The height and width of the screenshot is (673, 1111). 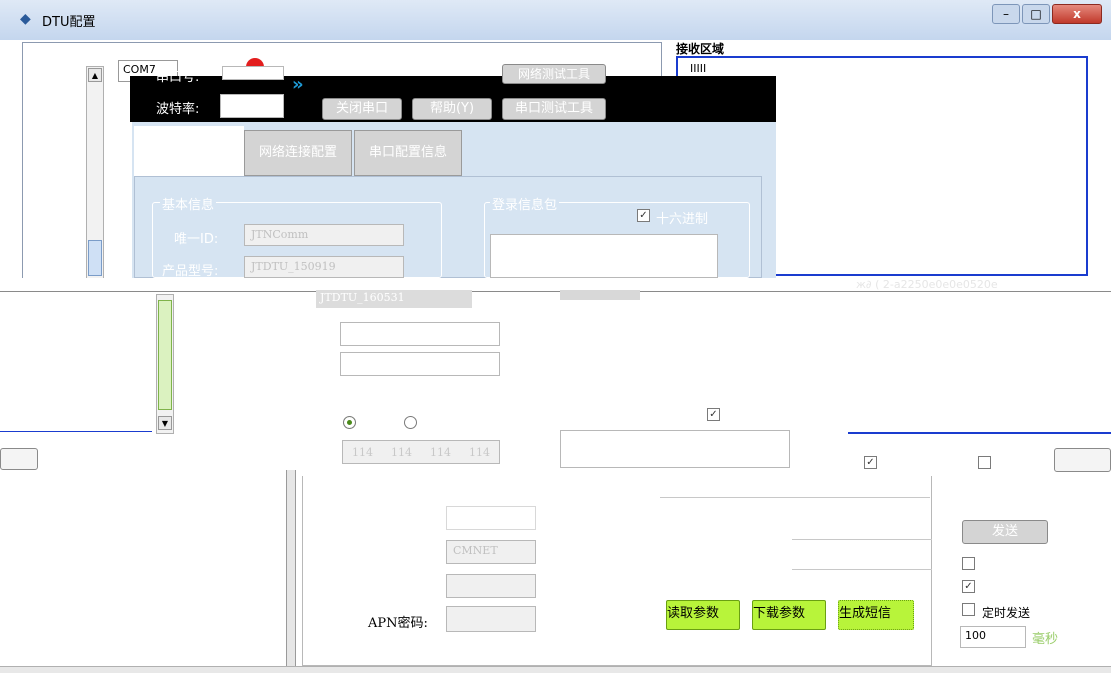 What do you see at coordinates (76, 363) in the screenshot?
I see `left-list` at bounding box center [76, 363].